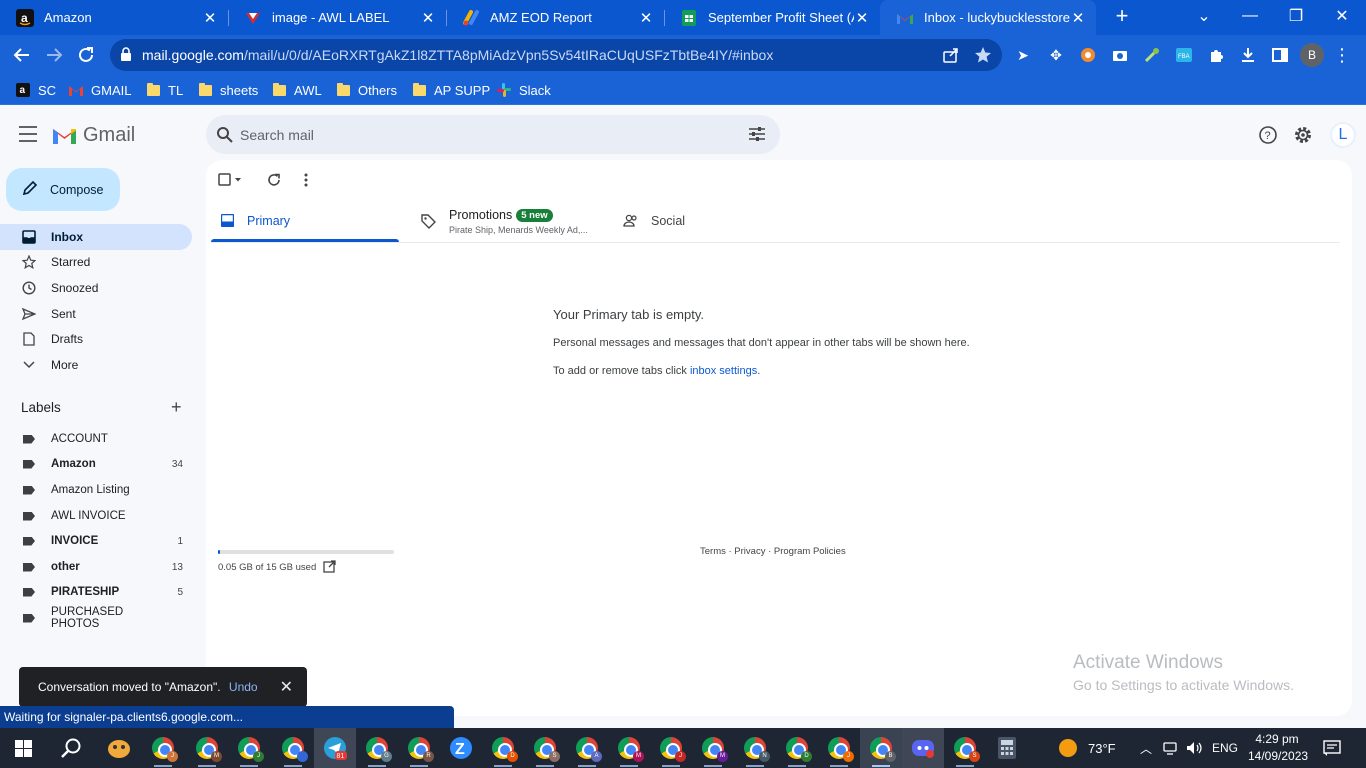 This screenshot has height=768, width=1366. I want to click on bookmark-sc: a SC, so click(36, 90).